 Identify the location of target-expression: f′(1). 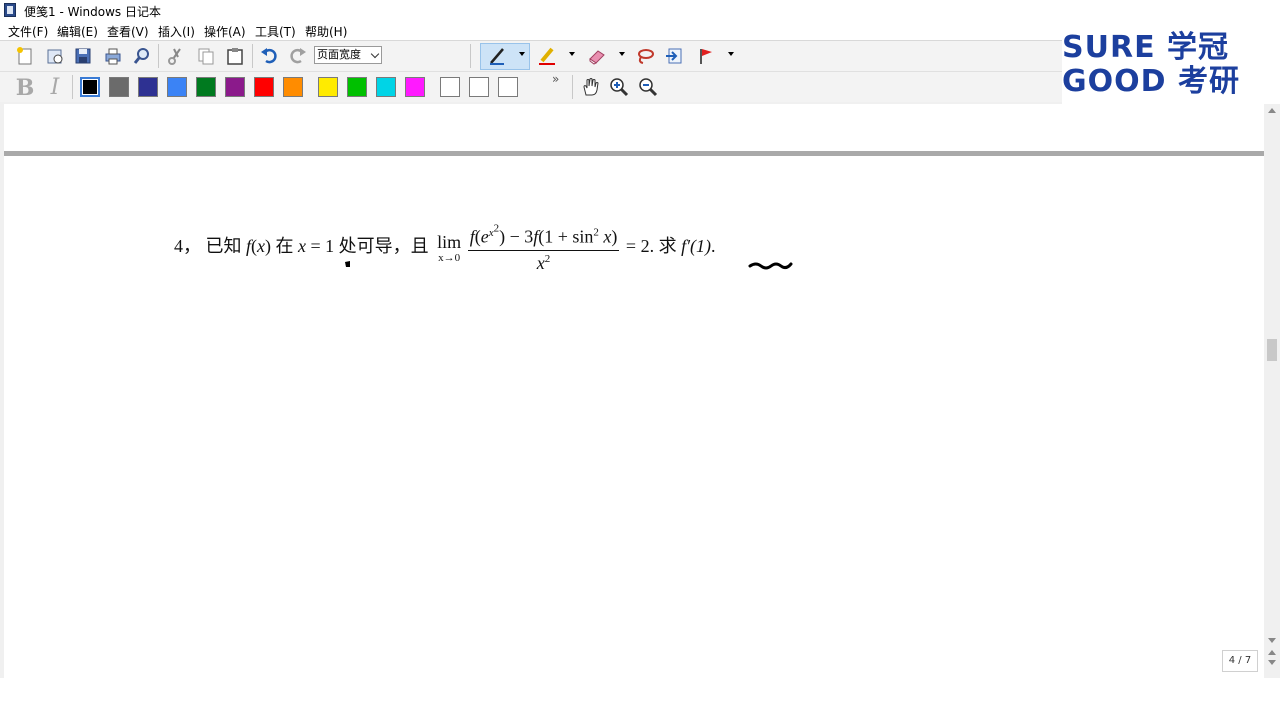
(696, 245).